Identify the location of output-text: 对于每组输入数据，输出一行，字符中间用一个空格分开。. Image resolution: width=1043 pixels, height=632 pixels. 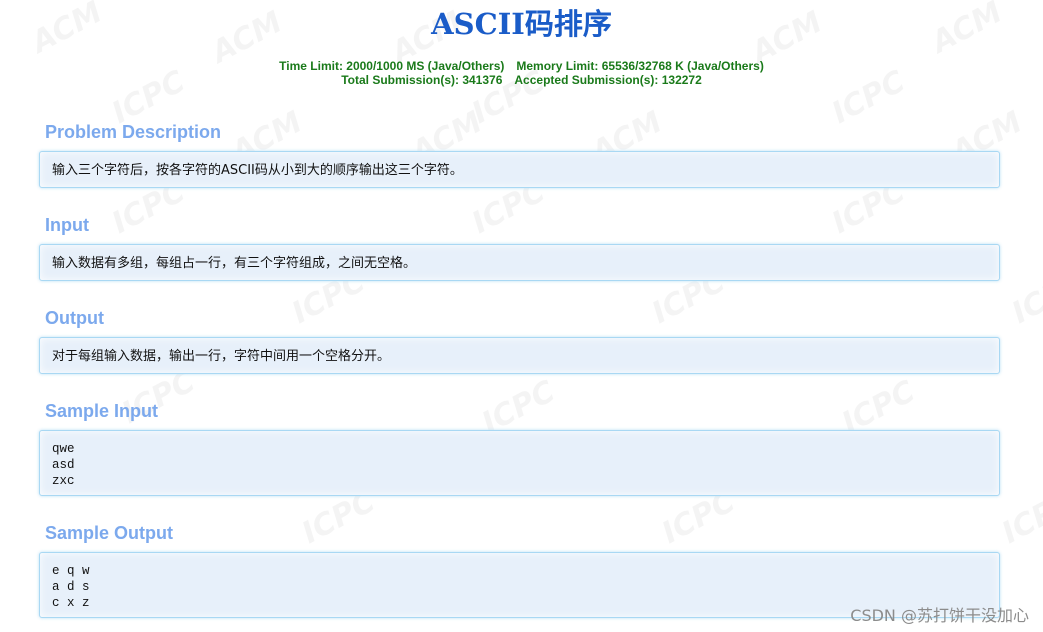
(221, 356).